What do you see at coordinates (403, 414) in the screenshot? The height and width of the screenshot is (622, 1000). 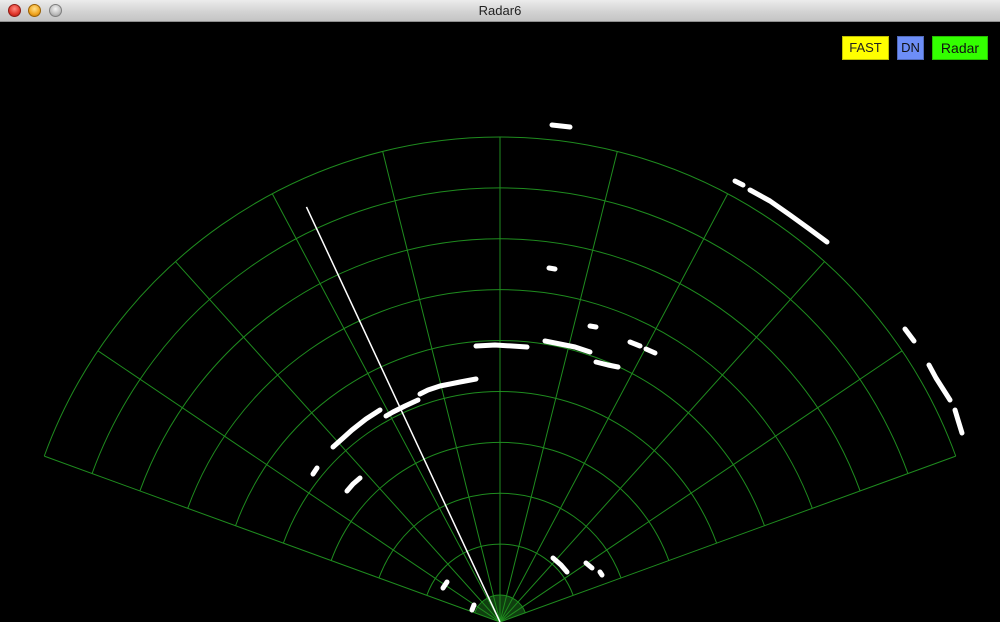 I see `sweep-line` at bounding box center [403, 414].